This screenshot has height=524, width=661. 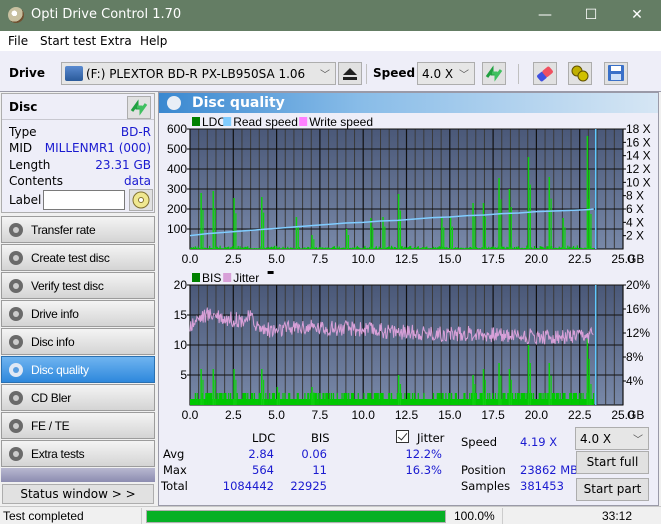 What do you see at coordinates (233, 415) in the screenshot?
I see `x-tick-label: 2.5` at bounding box center [233, 415].